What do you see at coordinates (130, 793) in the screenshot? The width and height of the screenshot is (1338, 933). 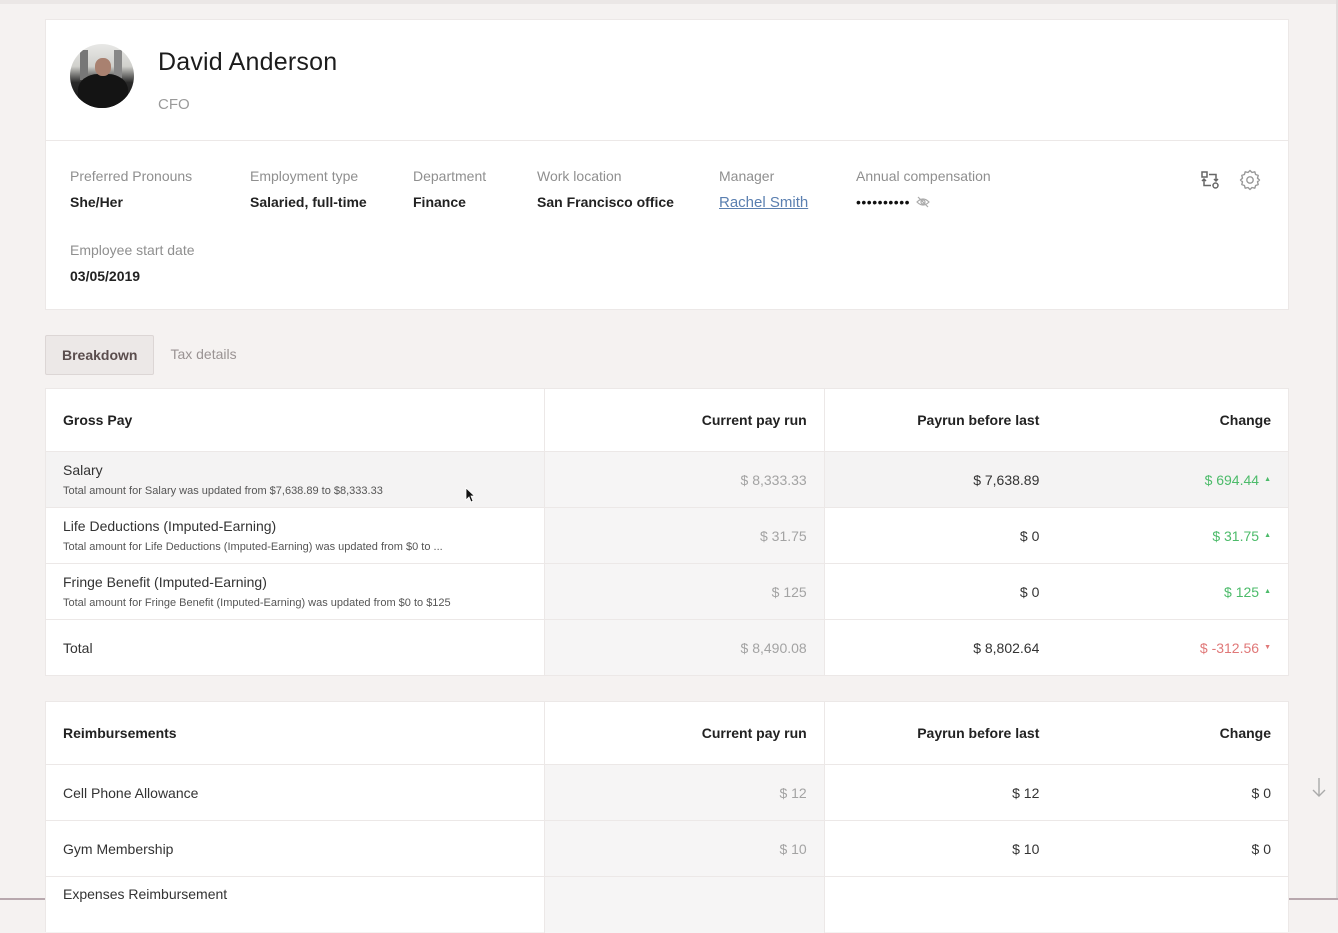 I see `item-name: Cell Phone Allowance` at bounding box center [130, 793].